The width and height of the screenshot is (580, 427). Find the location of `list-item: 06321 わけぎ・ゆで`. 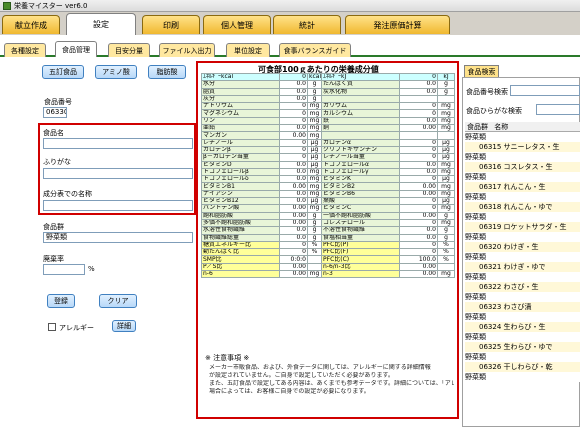

list-item: 06321 わけぎ・ゆで is located at coordinates (522, 267).